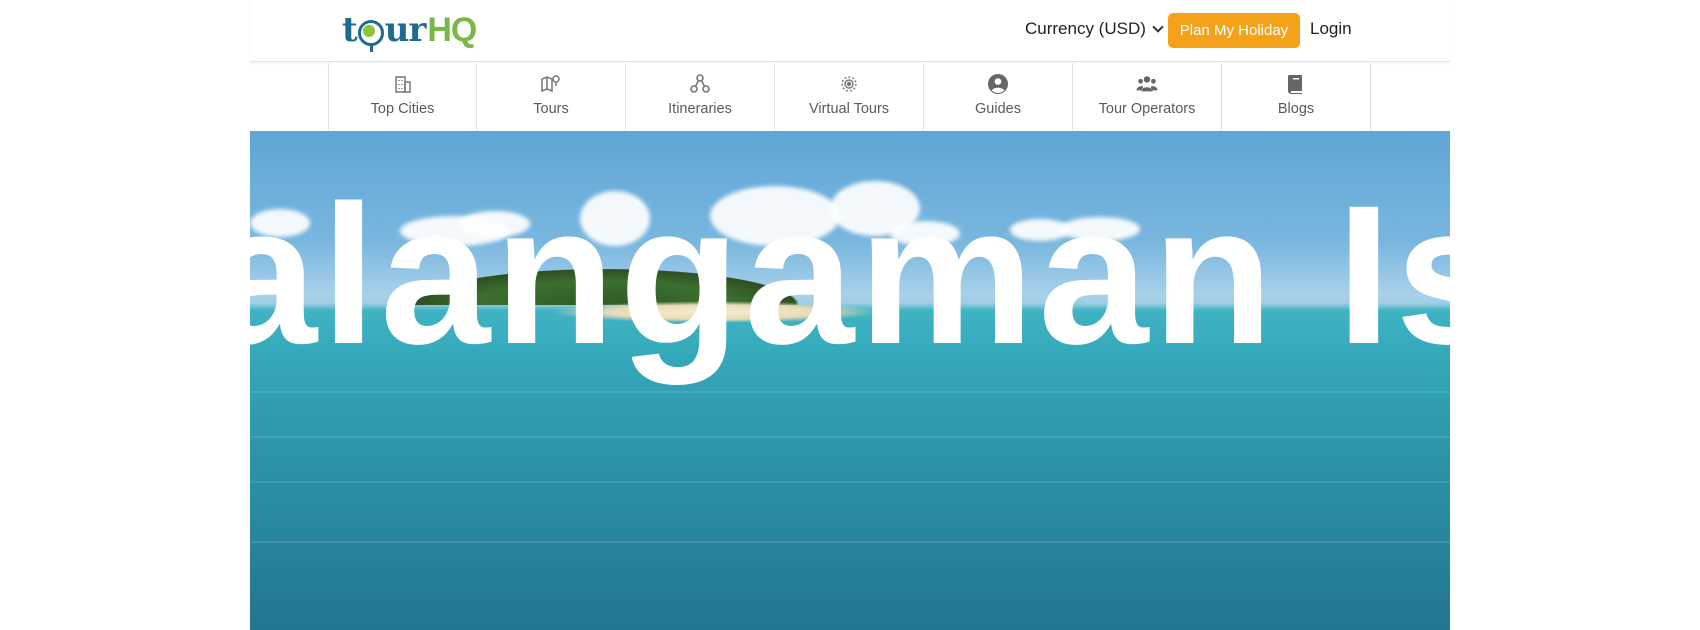 This screenshot has height=630, width=1700. Describe the element at coordinates (350, 30) in the screenshot. I see `logo-text-t: t` at that location.